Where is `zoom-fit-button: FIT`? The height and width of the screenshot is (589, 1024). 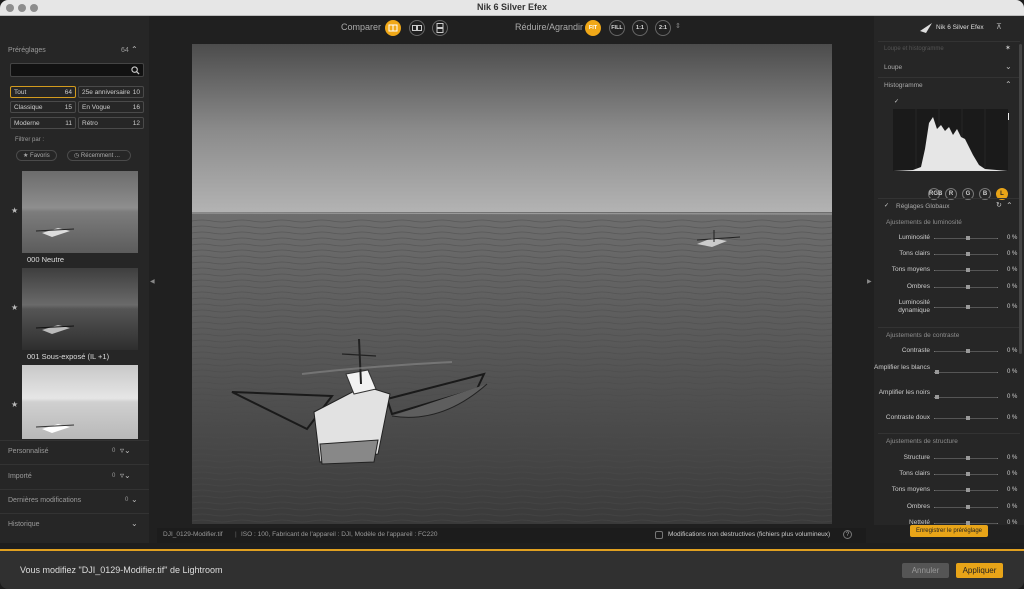
zoom-fit-button: FIT is located at coordinates (593, 28).